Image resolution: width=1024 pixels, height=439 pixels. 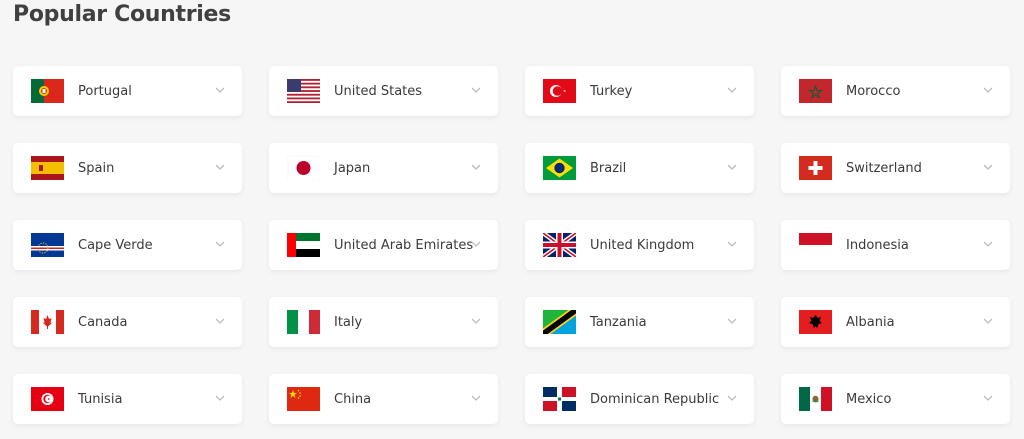 What do you see at coordinates (895, 322) in the screenshot?
I see `country-card-albania: Albania` at bounding box center [895, 322].